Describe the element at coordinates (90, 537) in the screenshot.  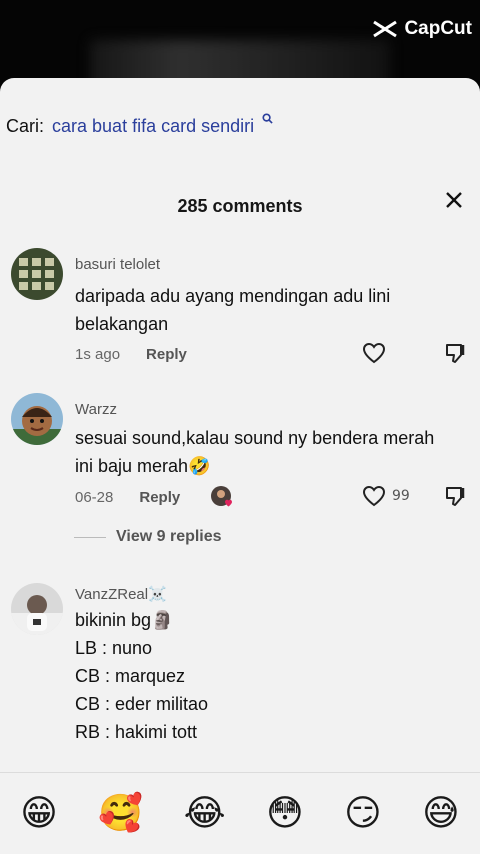
I see `divider-line` at that location.